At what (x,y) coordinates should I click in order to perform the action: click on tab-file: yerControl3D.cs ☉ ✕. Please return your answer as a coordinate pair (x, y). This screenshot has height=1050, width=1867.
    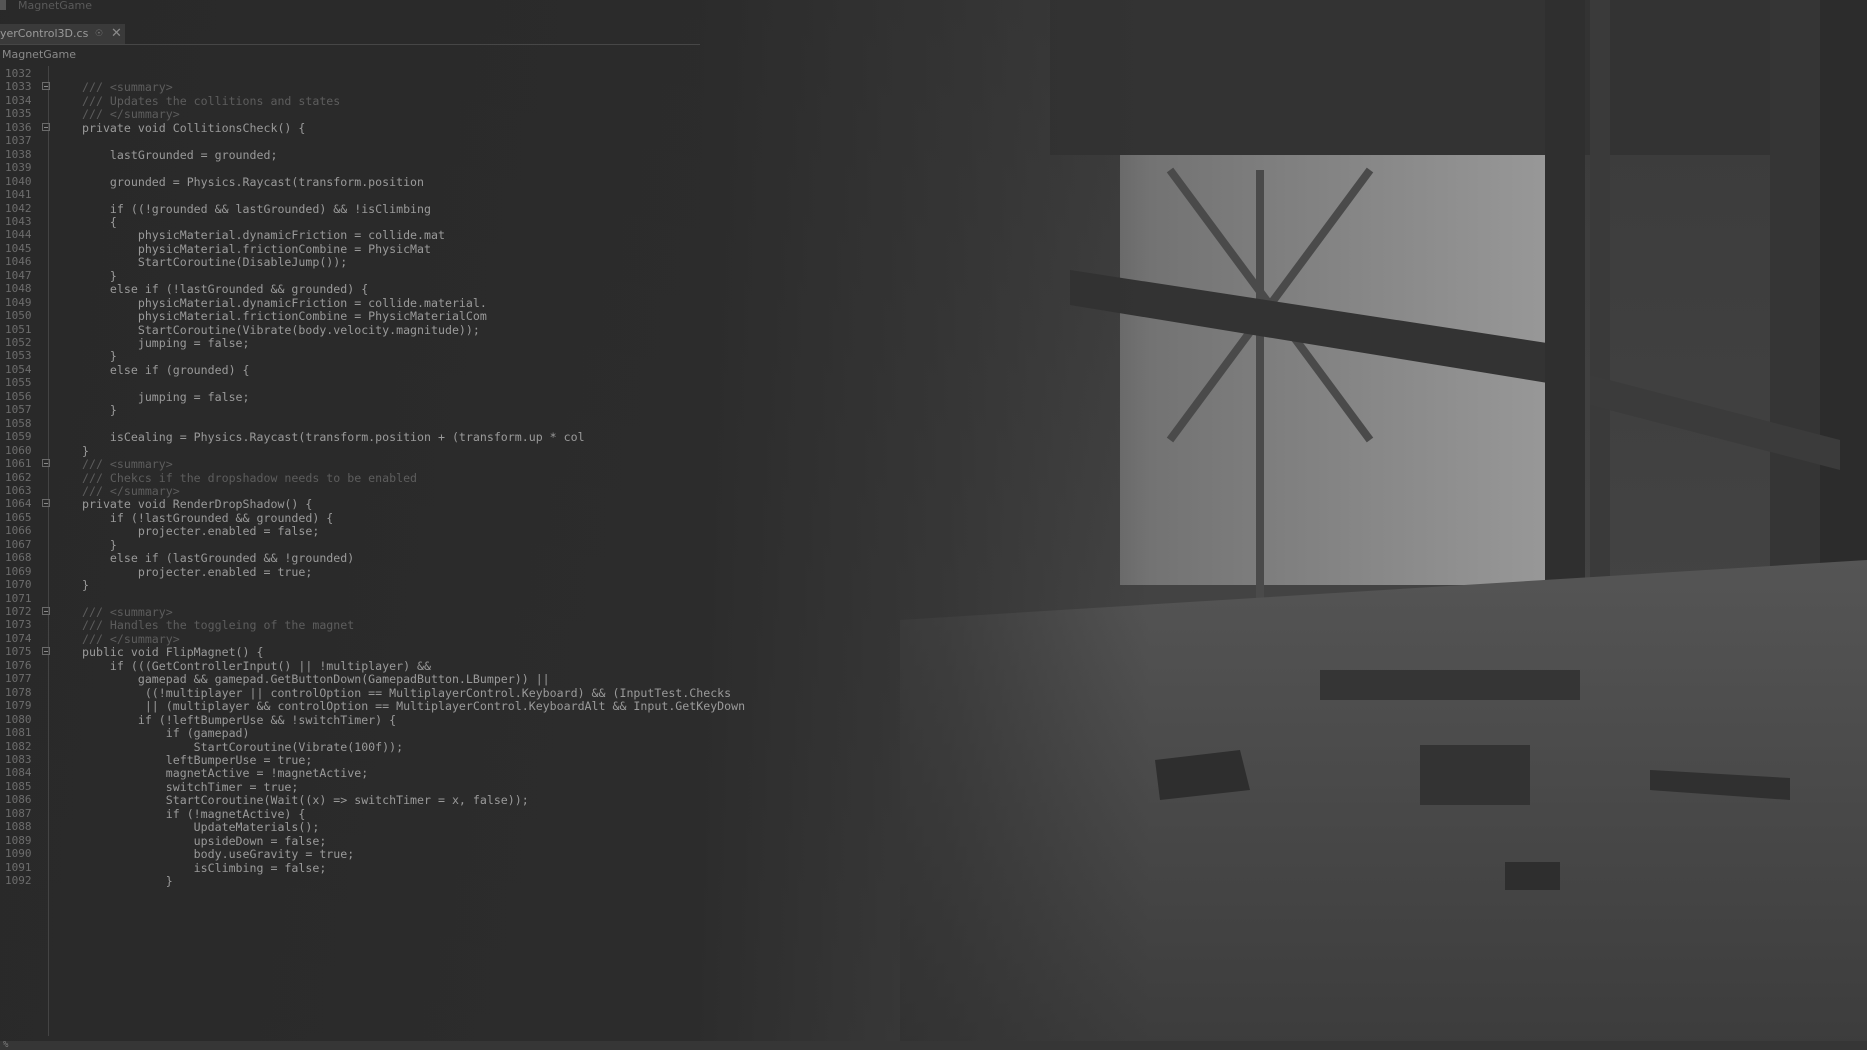
    Looking at the image, I should click on (62, 34).